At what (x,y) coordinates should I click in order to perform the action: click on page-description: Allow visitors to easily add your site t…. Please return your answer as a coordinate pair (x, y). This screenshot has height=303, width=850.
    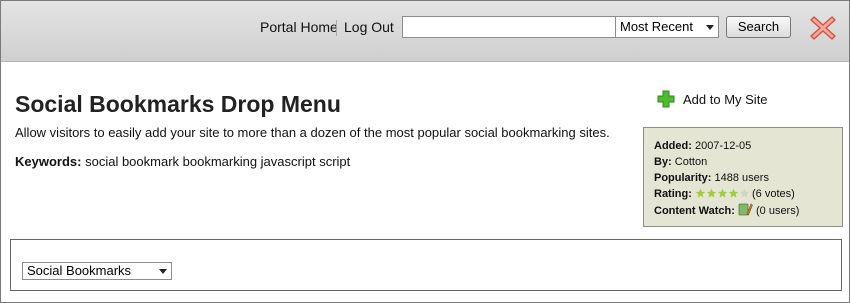
    Looking at the image, I should click on (312, 132).